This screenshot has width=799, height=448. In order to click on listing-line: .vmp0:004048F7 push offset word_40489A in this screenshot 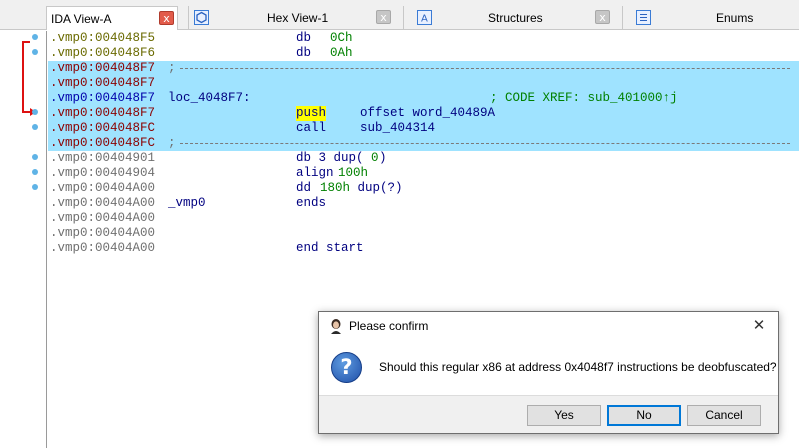, I will do `click(423, 113)`.